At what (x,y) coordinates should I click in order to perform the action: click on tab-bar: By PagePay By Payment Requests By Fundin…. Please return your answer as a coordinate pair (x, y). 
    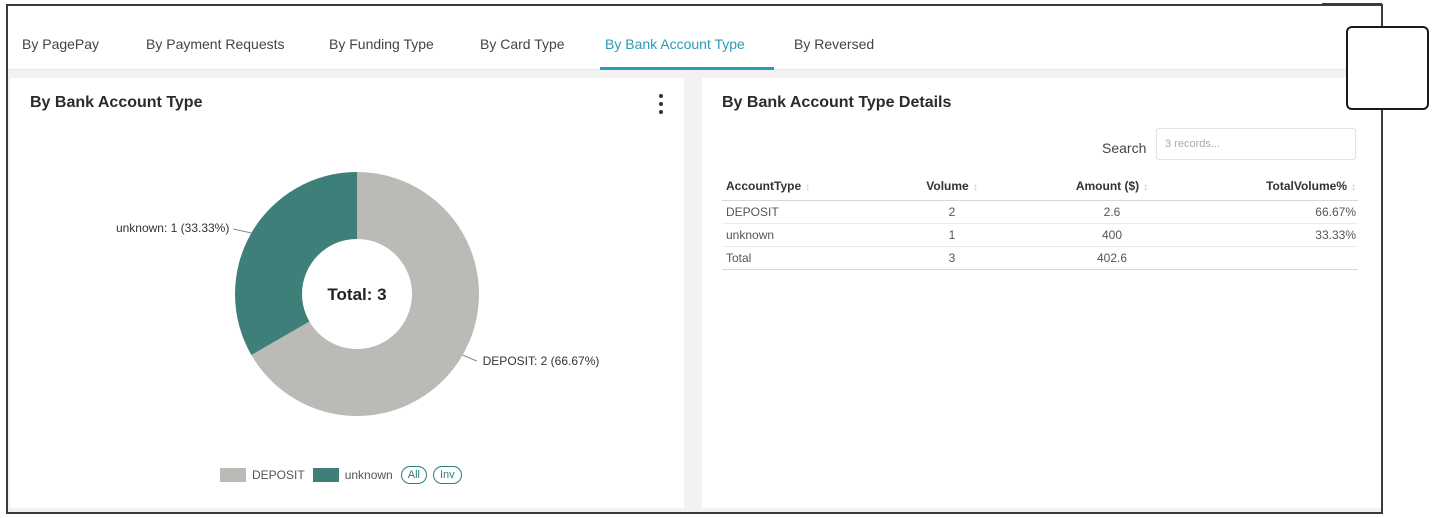
    Looking at the image, I should click on (694, 38).